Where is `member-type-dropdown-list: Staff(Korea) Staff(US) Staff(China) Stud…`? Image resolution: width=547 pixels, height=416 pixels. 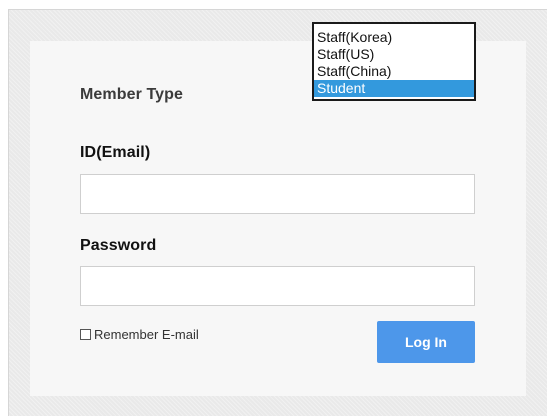
member-type-dropdown-list: Staff(Korea) Staff(US) Staff(China) Stud… is located at coordinates (394, 61).